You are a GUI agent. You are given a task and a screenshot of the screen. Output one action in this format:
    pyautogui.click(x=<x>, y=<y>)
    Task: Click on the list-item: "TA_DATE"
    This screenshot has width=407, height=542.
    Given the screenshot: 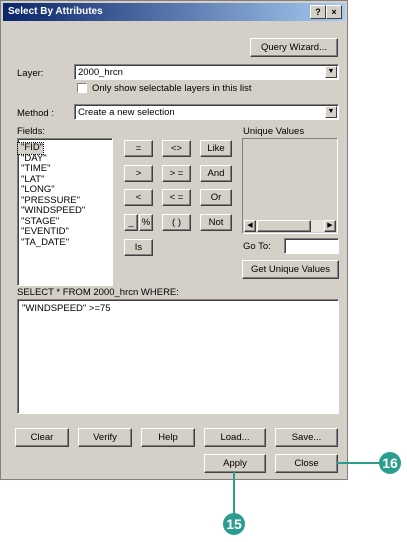 What is the action you would take?
    pyautogui.click(x=65, y=243)
    